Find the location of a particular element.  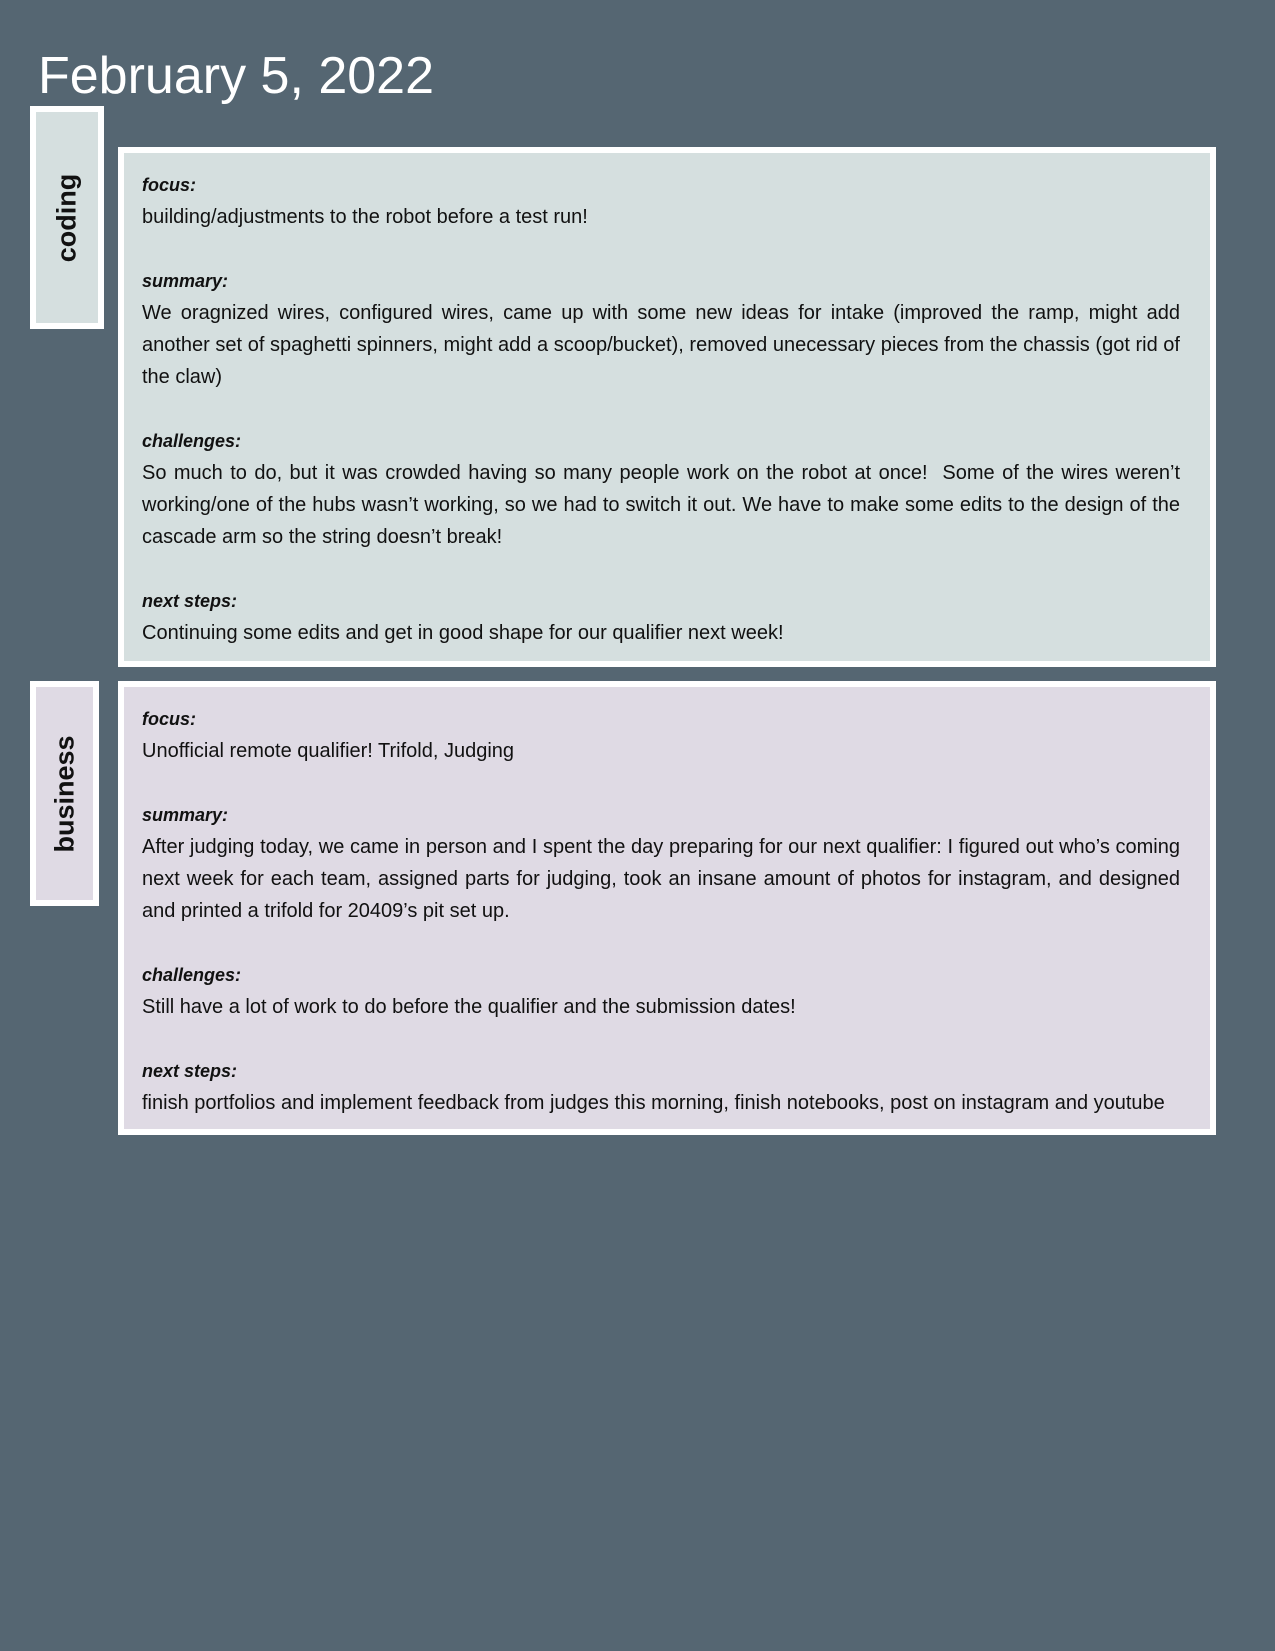

section-tab-coding: coding is located at coordinates (67, 217).